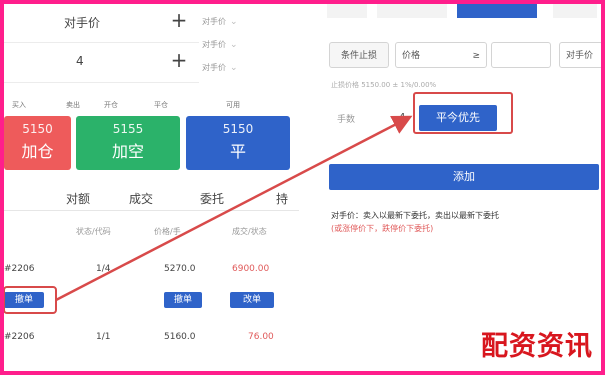 Image resolution: width=605 pixels, height=375 pixels. Describe the element at coordinates (111, 105) in the screenshot. I see `caption: 开仓` at that location.